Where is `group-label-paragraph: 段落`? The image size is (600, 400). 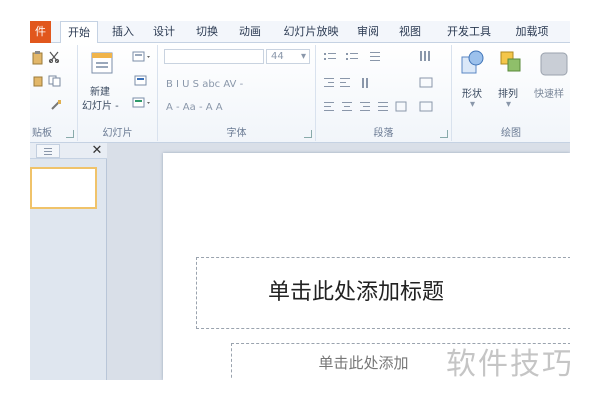 group-label-paragraph: 段落 is located at coordinates (383, 133).